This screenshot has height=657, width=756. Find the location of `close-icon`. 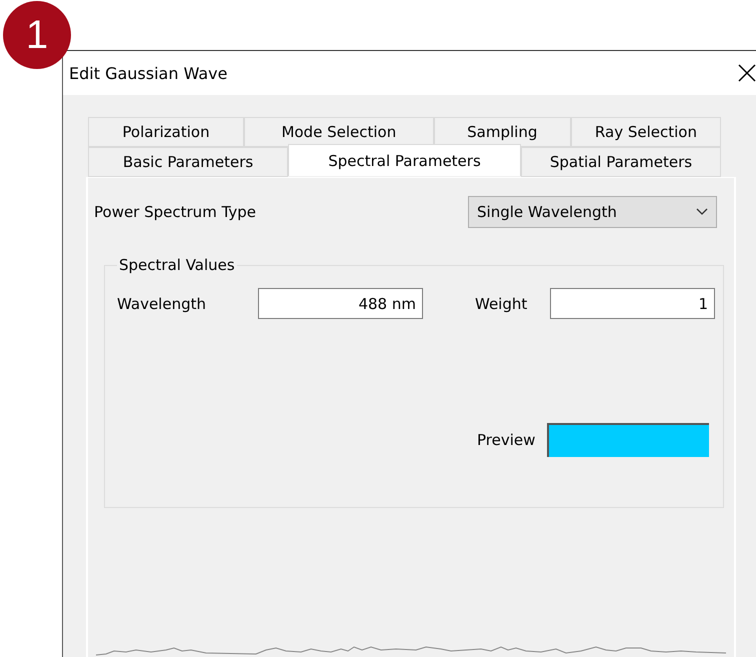

close-icon is located at coordinates (747, 73).